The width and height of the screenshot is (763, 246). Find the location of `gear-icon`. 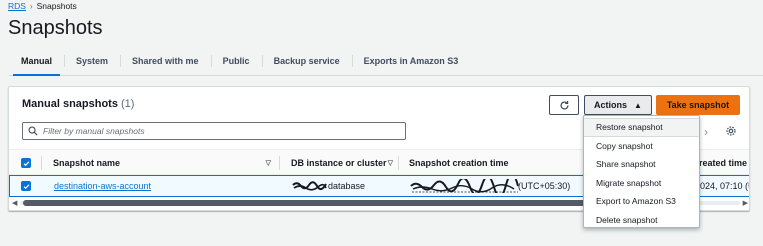

gear-icon is located at coordinates (731, 133).